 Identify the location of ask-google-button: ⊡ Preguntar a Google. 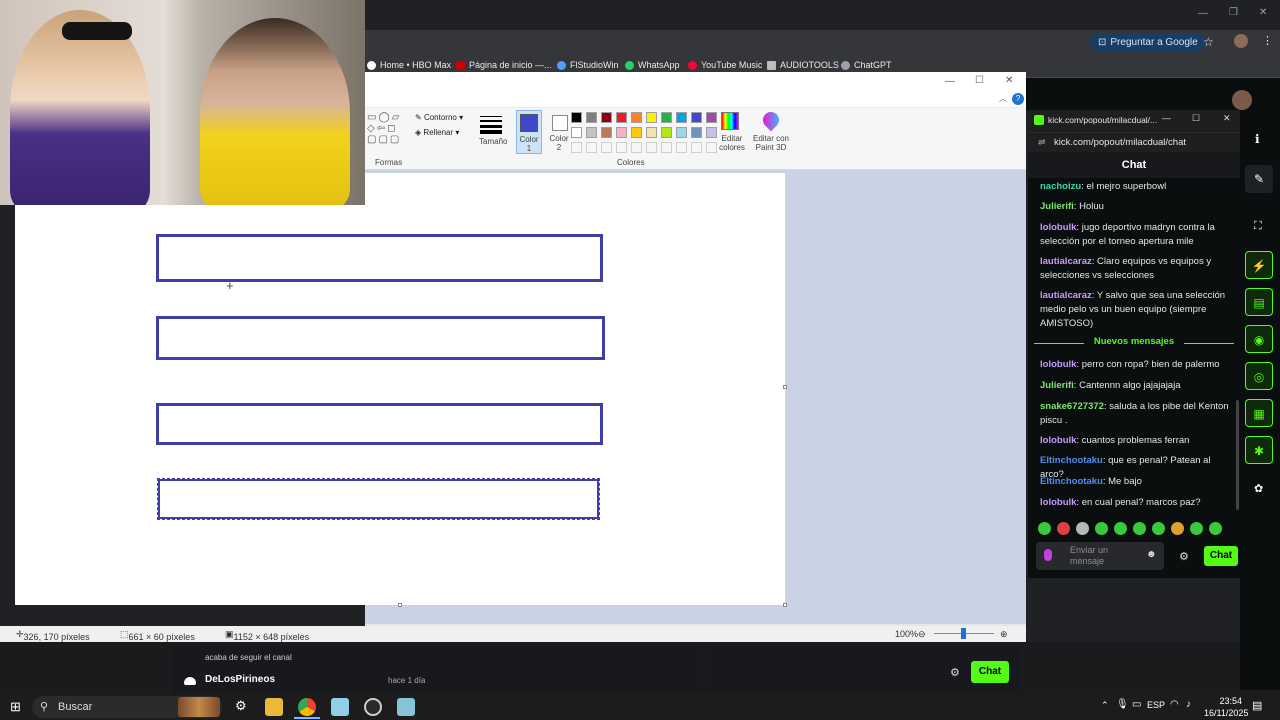
(1148, 42).